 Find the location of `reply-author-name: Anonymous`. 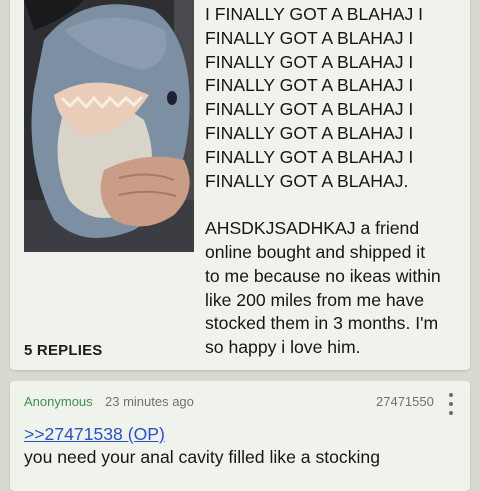

reply-author-name: Anonymous is located at coordinates (58, 401).